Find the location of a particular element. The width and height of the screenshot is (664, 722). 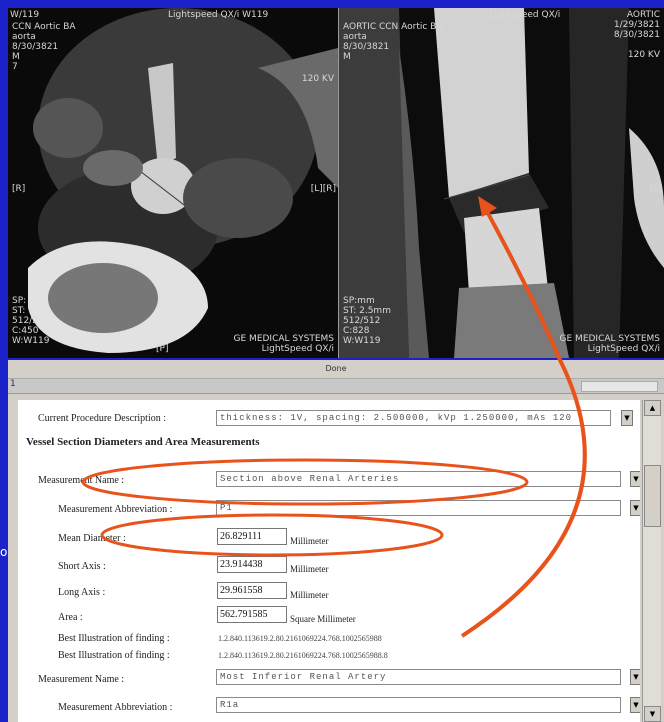

scroll-thumb is located at coordinates (652, 496).